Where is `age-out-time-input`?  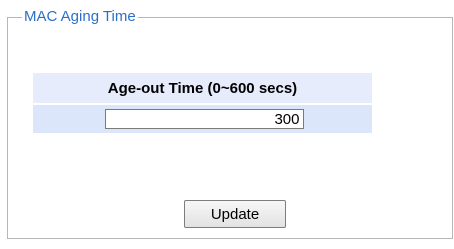 age-out-time-input is located at coordinates (204, 119).